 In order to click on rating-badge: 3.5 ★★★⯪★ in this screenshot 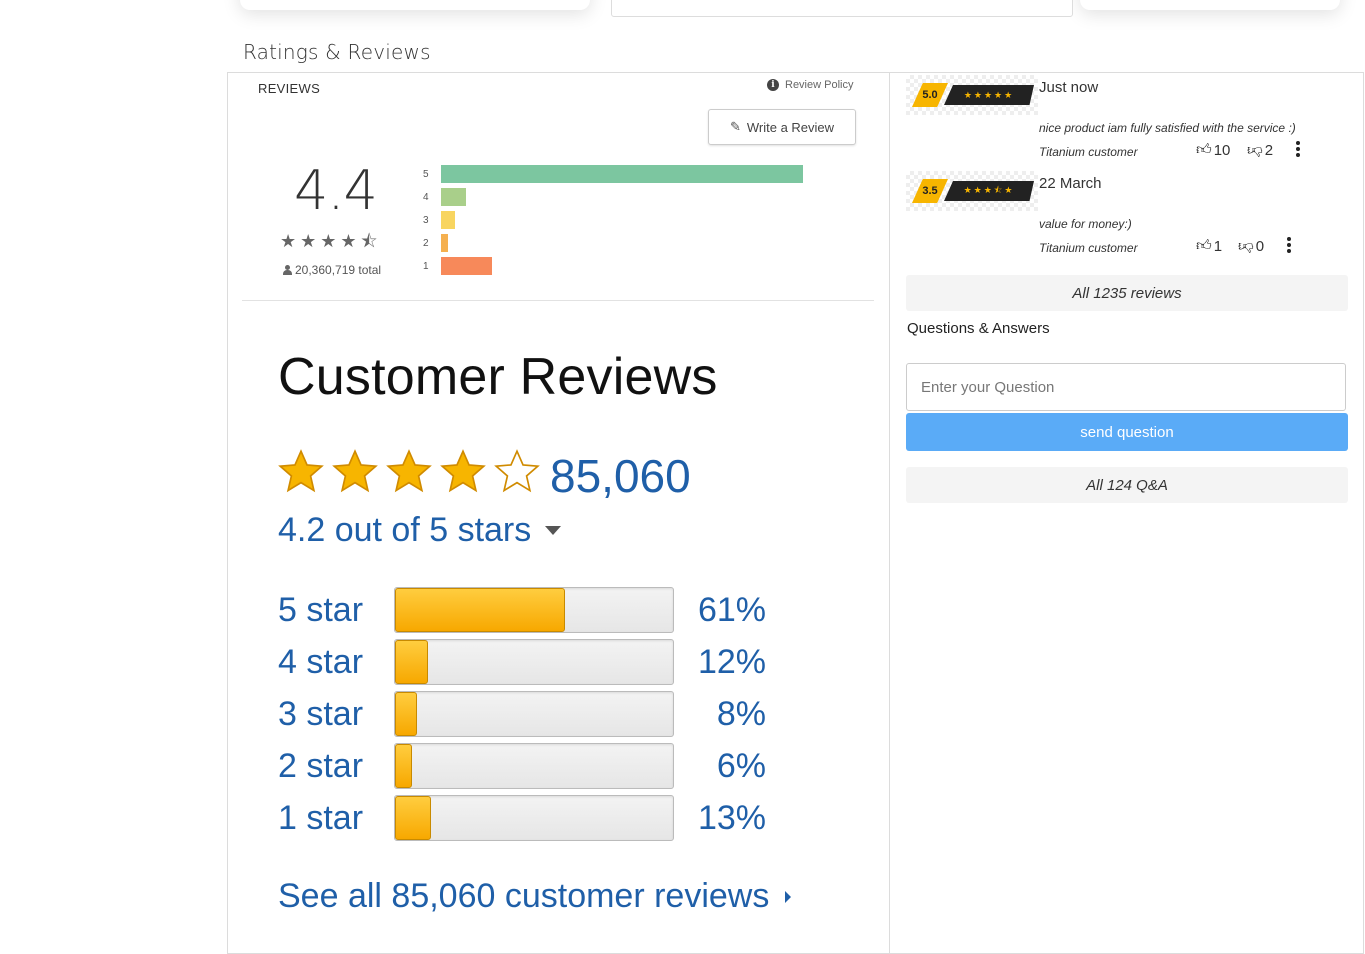, I will do `click(972, 191)`.